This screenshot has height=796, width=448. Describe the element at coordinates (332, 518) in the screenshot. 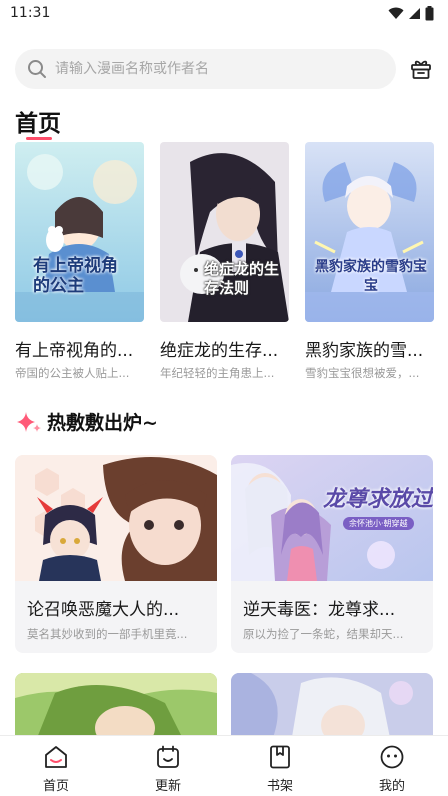

I see `comic-cover: 龙尊求放过 余怀池小·朝穿越` at that location.